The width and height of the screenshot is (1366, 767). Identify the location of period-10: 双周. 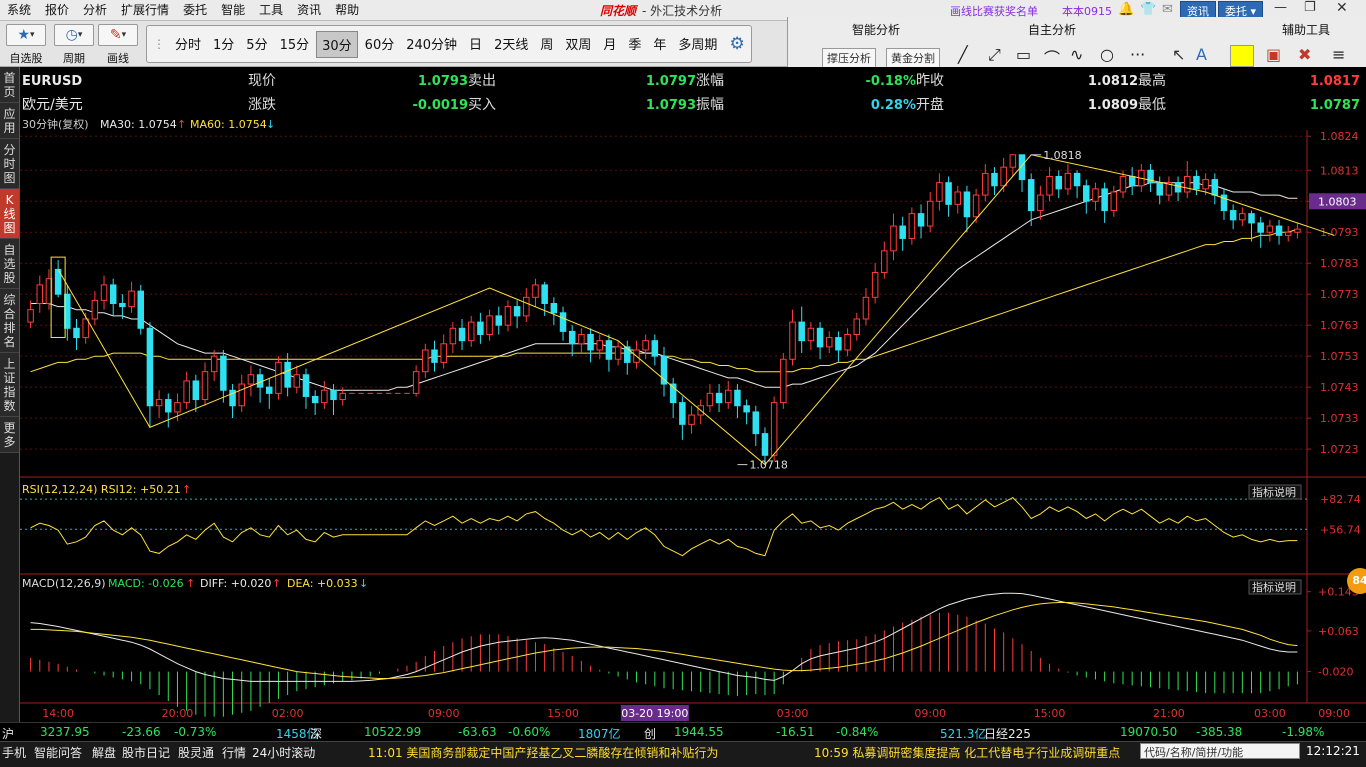
(578, 44).